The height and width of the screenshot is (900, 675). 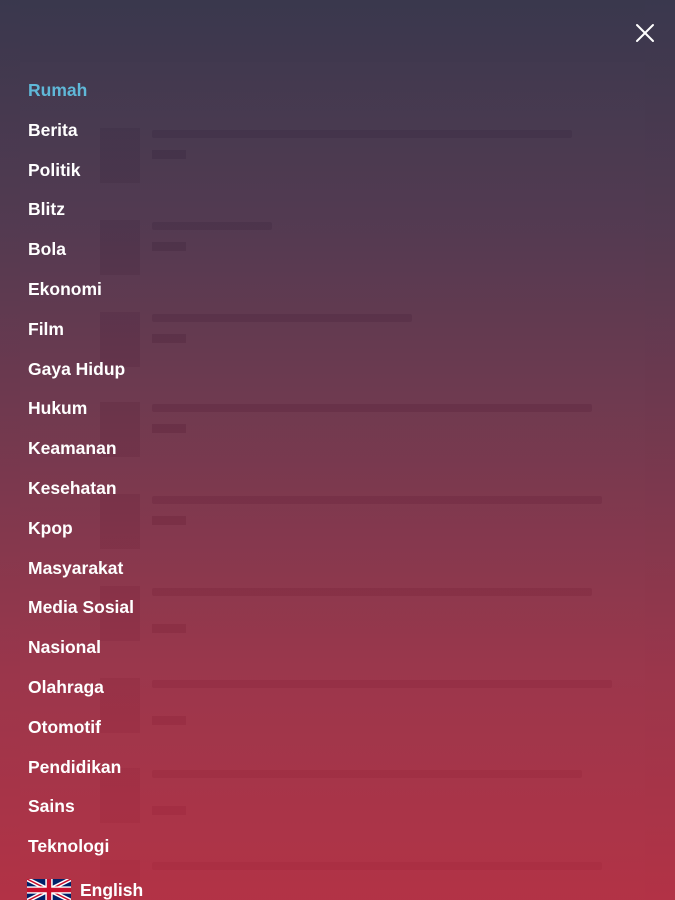 I want to click on menu-item-film: Film, so click(x=81, y=335).